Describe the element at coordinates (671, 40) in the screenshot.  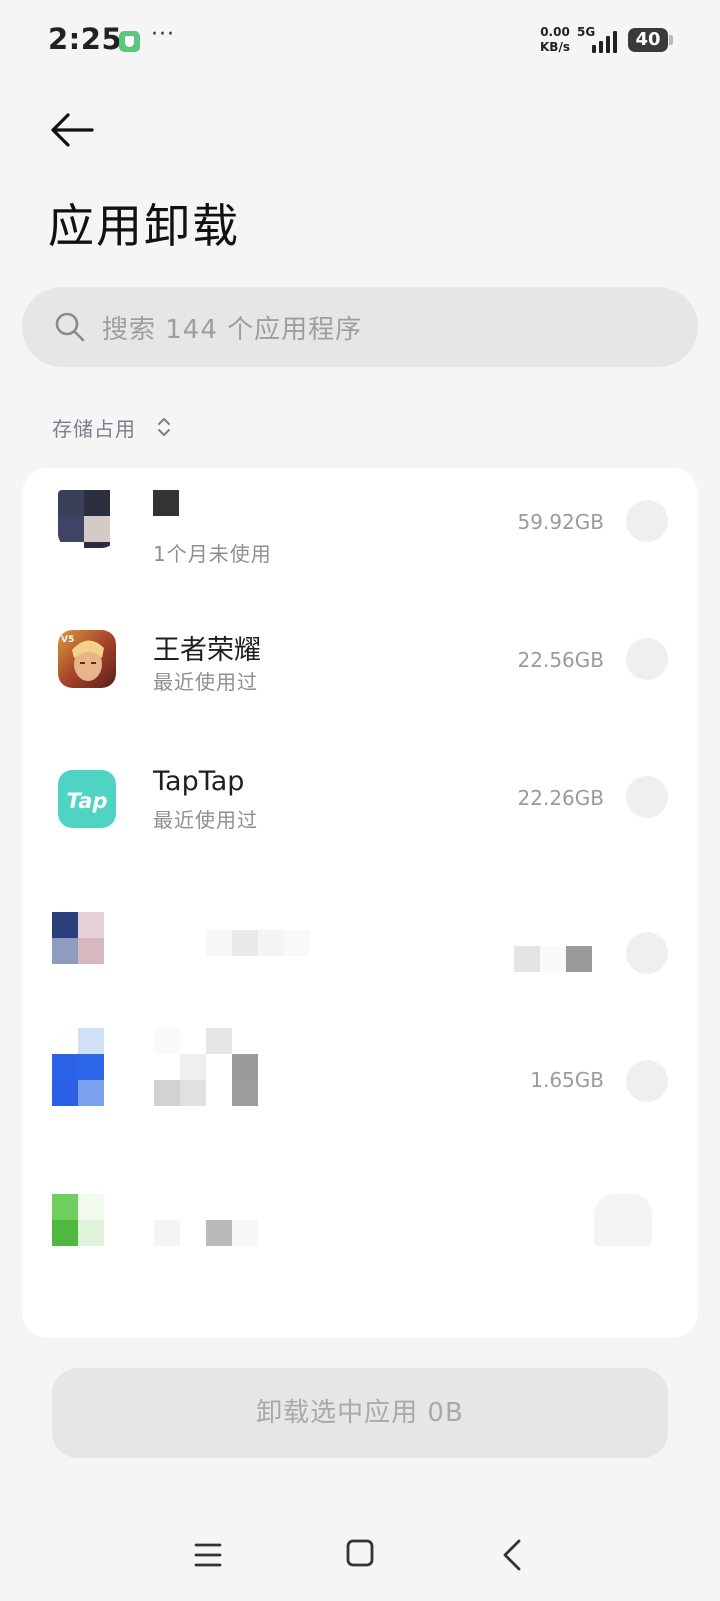
I see `battery-tip` at that location.